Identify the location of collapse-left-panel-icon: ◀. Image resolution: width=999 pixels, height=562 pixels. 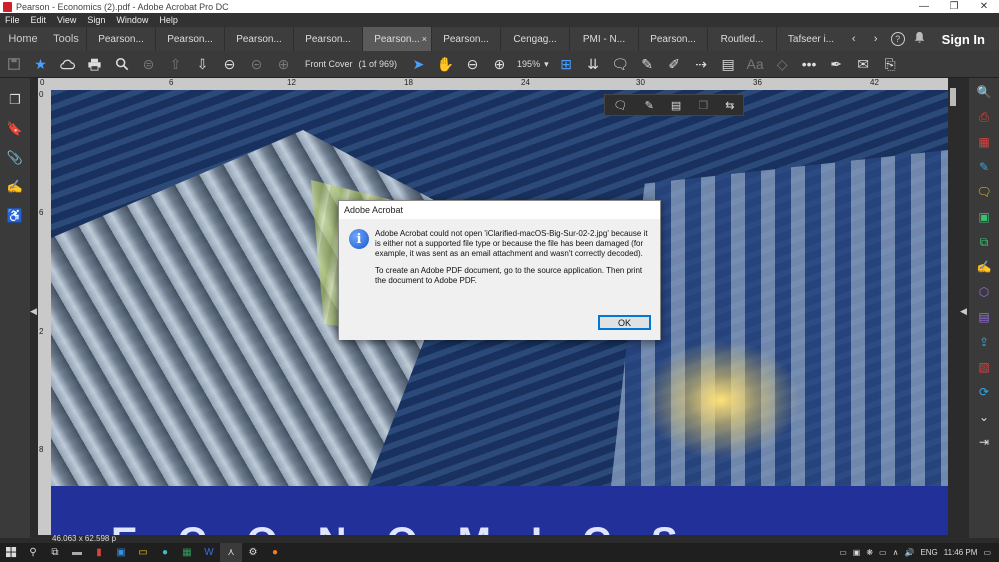
(33, 311).